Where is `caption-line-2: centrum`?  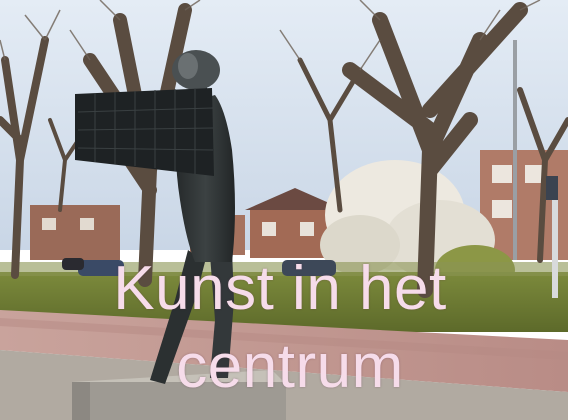
caption-line-2: centrum is located at coordinates (290, 366).